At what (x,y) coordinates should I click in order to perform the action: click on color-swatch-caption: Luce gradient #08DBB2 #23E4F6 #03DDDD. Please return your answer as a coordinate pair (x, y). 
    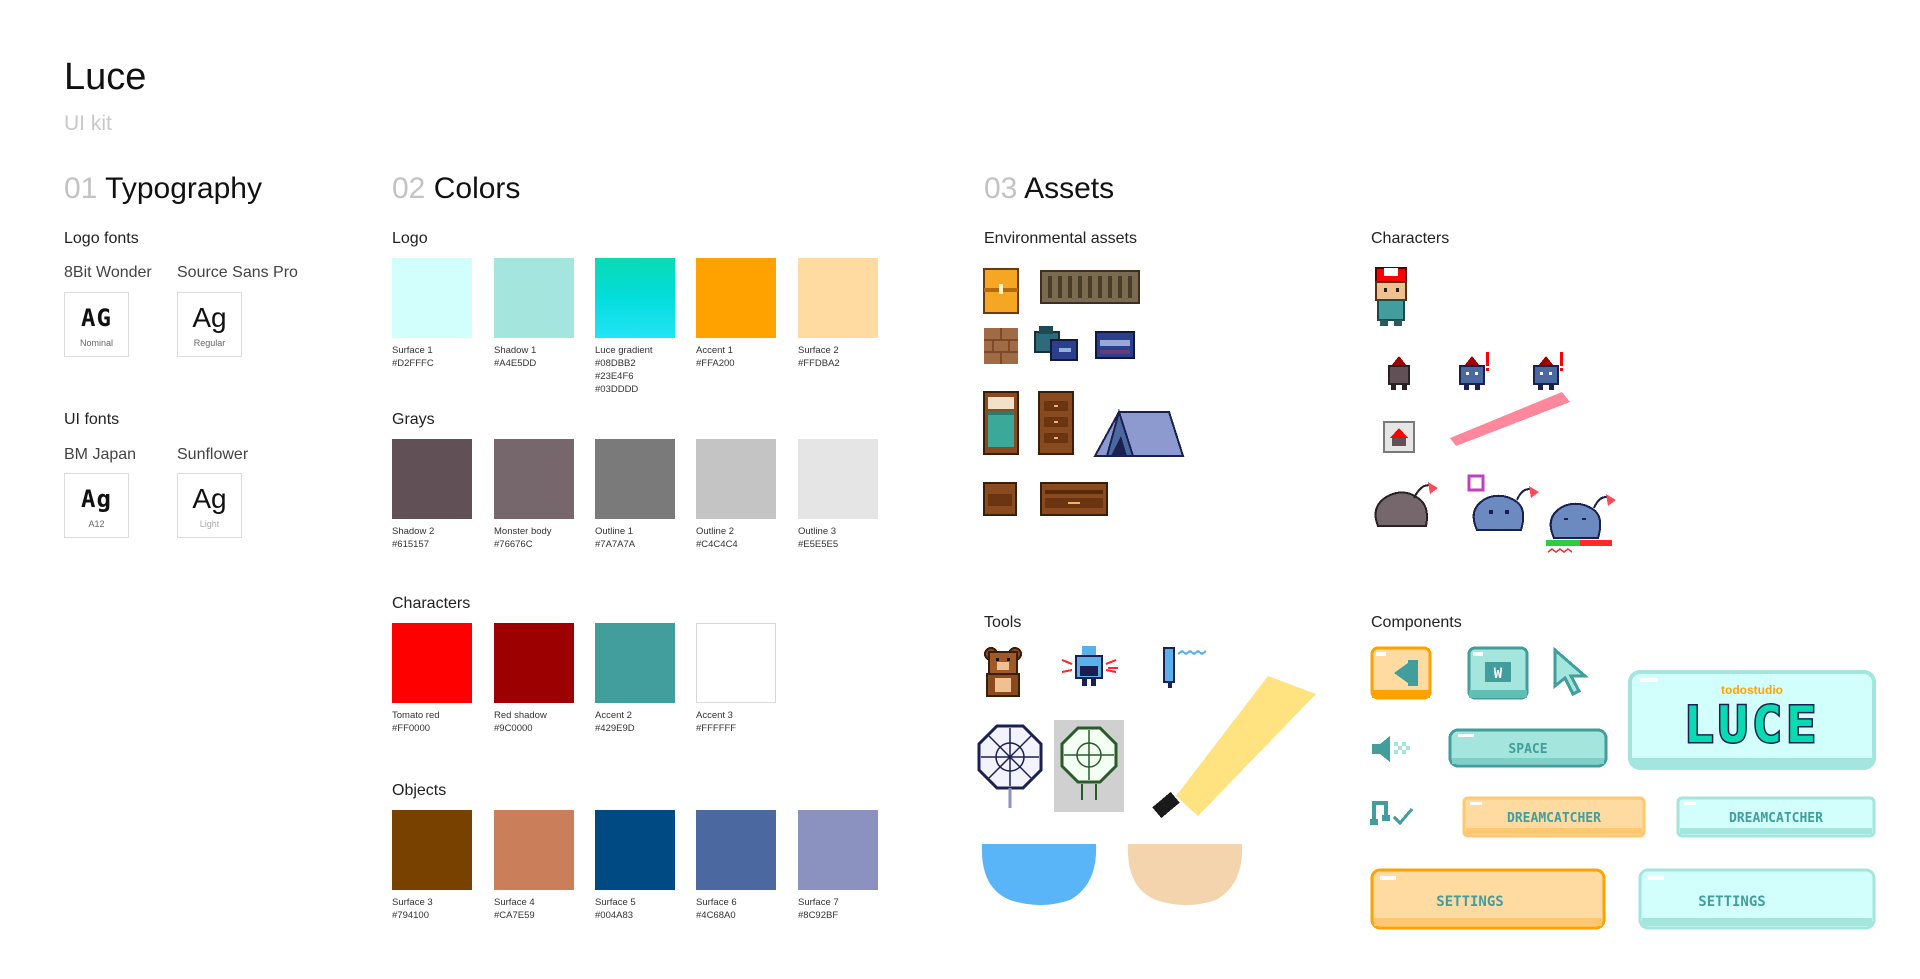
    Looking at the image, I should click on (640, 370).